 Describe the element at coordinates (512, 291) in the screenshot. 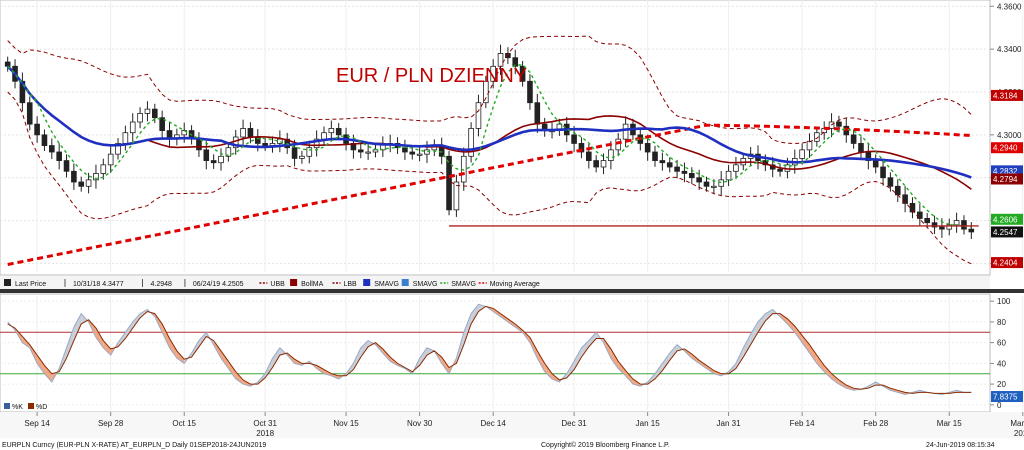

I see `panel-separator` at that location.